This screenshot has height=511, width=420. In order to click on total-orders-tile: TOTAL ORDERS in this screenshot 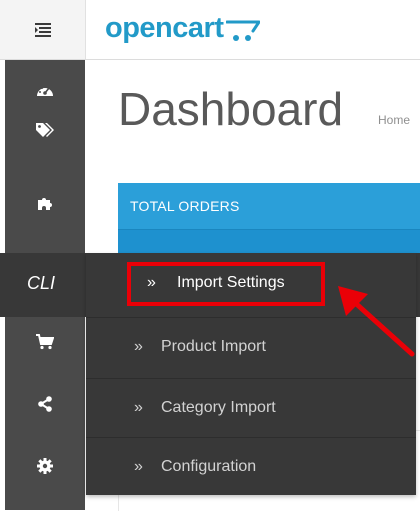, I will do `click(269, 220)`.